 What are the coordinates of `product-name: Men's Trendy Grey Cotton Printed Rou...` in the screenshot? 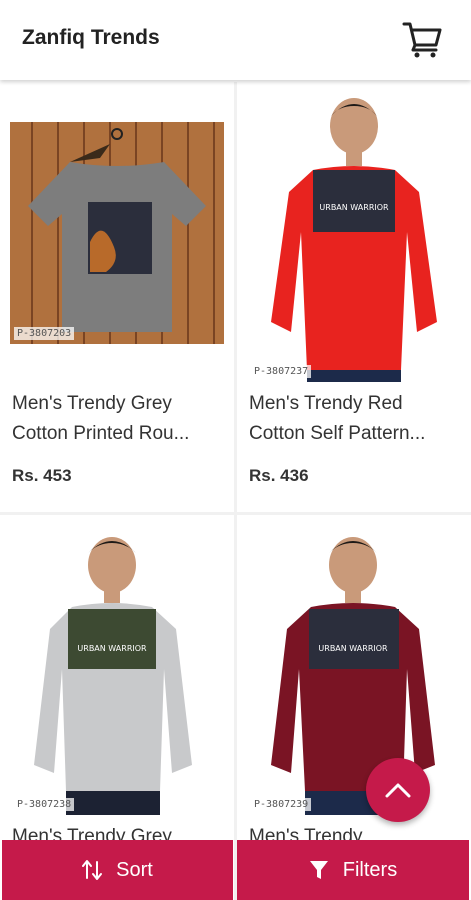 It's located at (119, 419).